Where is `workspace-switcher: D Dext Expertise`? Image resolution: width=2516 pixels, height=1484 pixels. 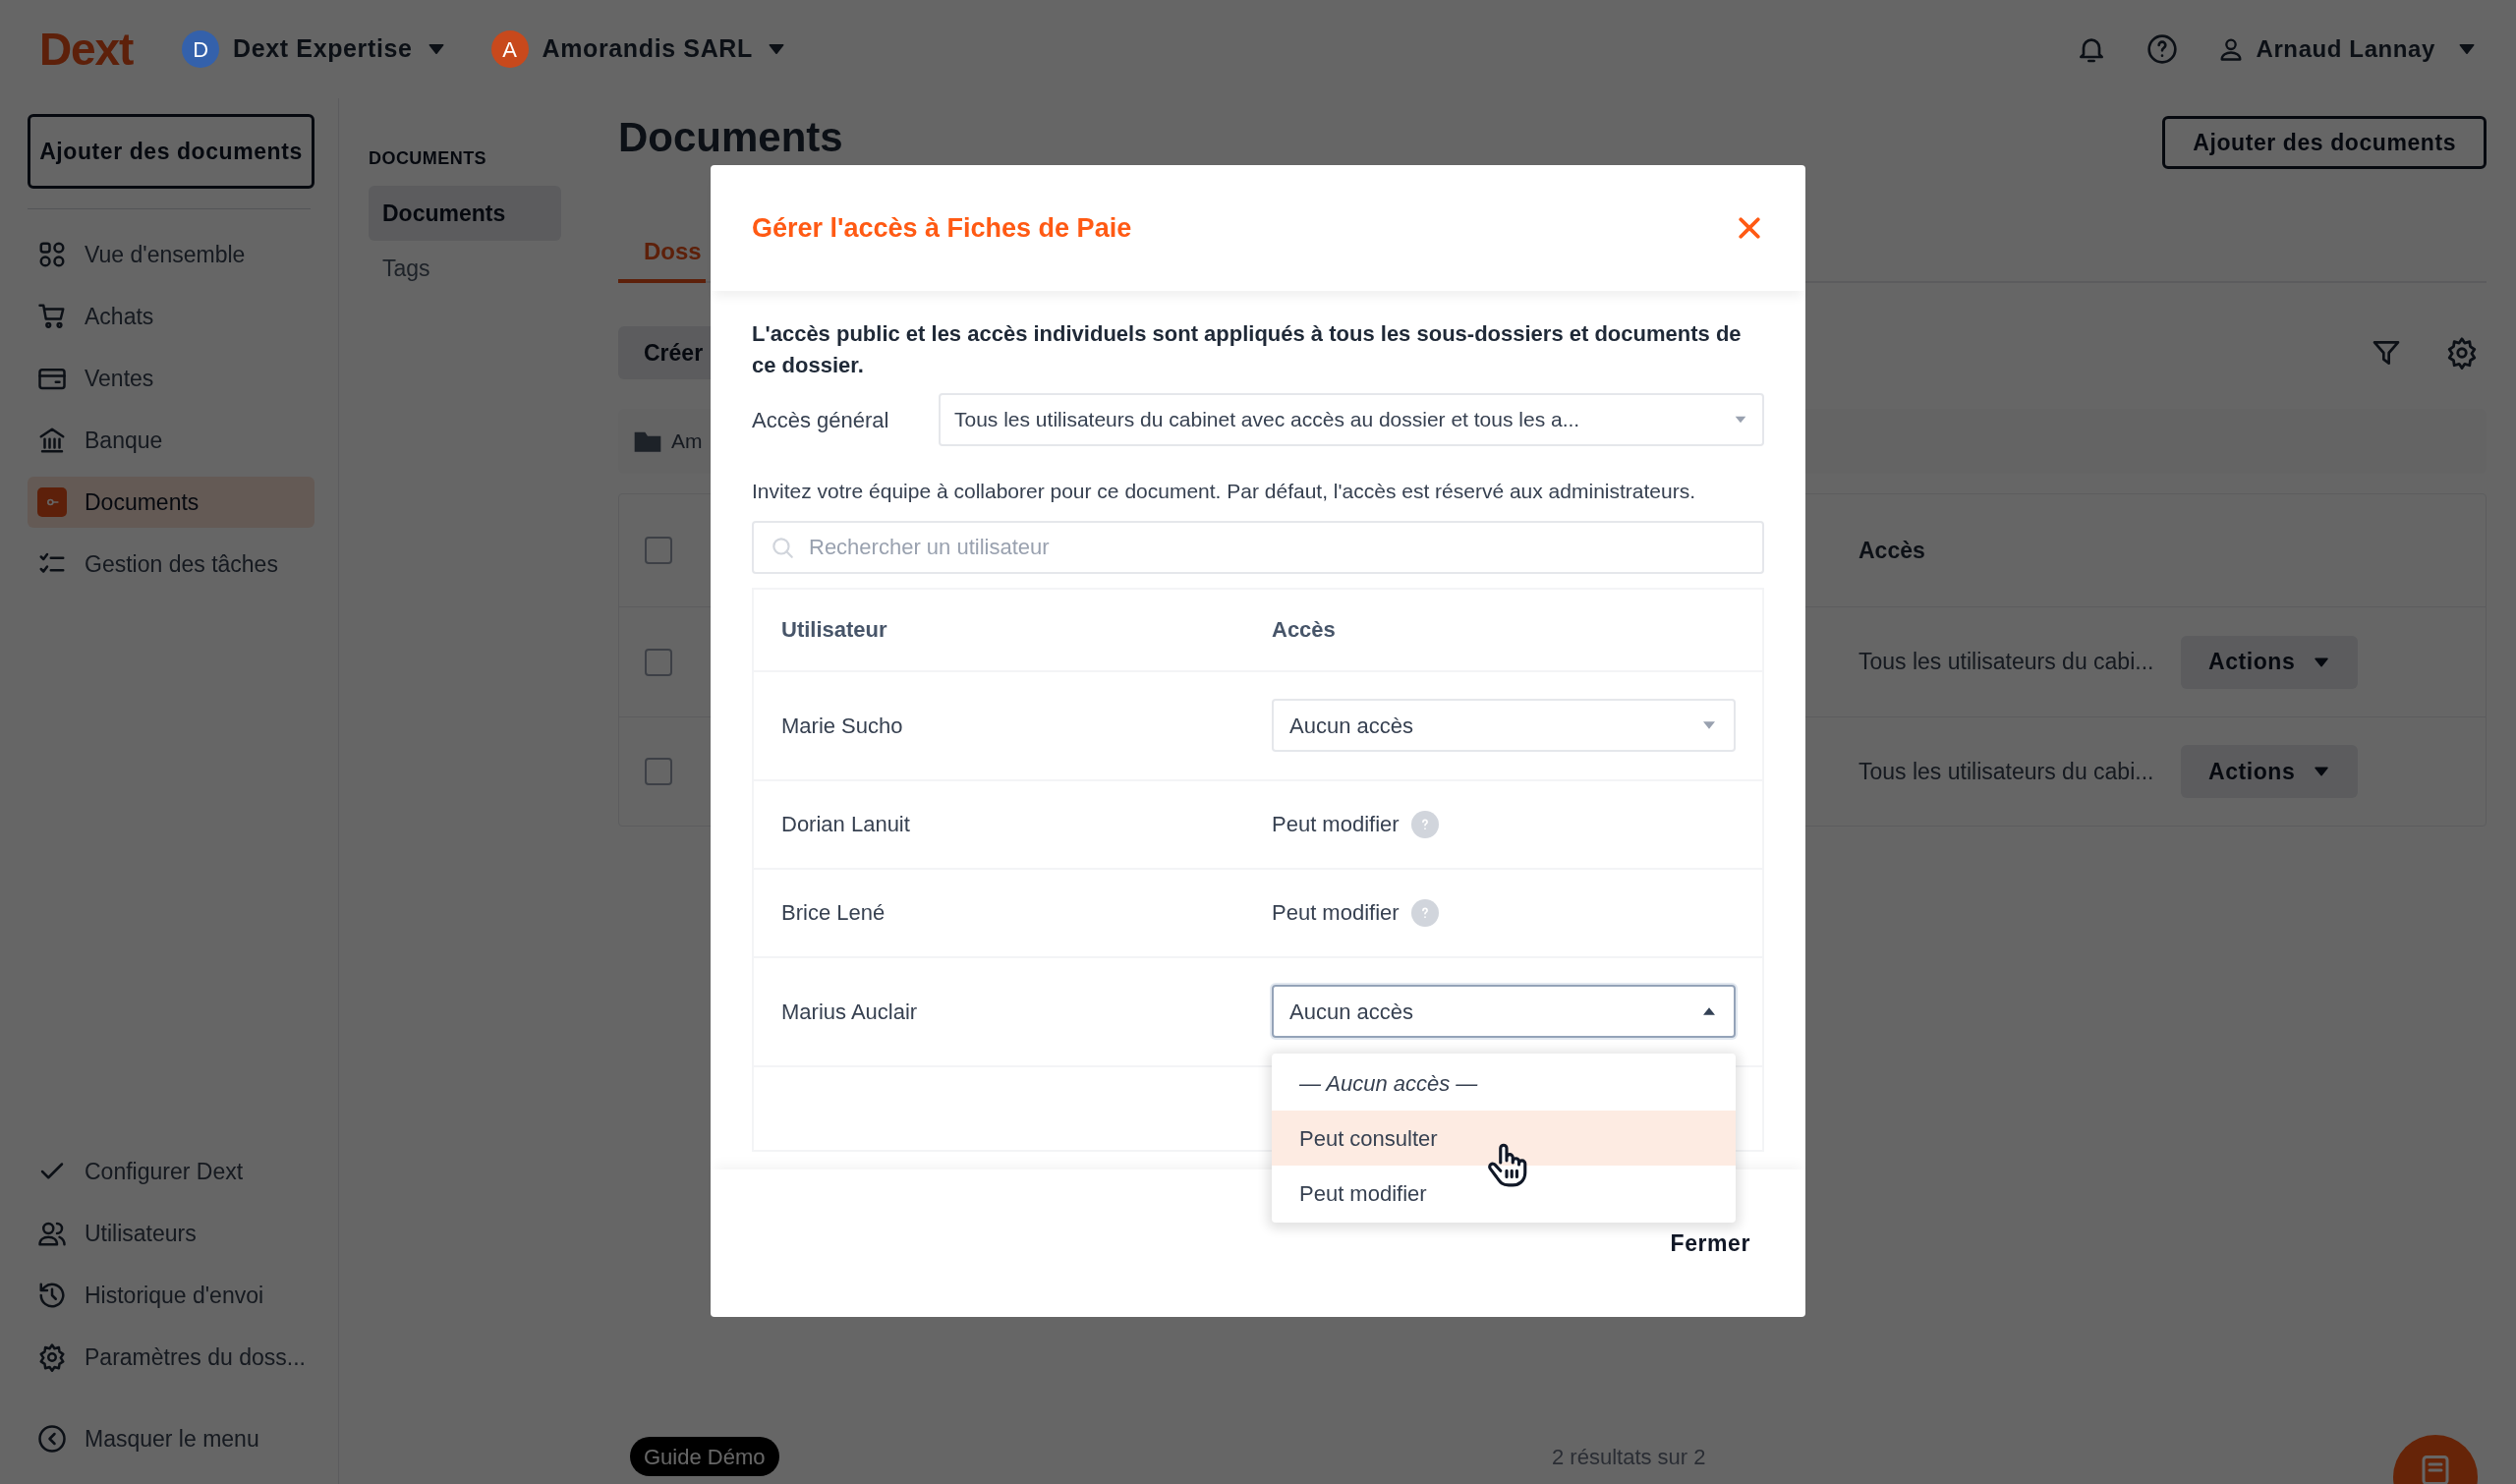 workspace-switcher: D Dext Expertise is located at coordinates (314, 49).